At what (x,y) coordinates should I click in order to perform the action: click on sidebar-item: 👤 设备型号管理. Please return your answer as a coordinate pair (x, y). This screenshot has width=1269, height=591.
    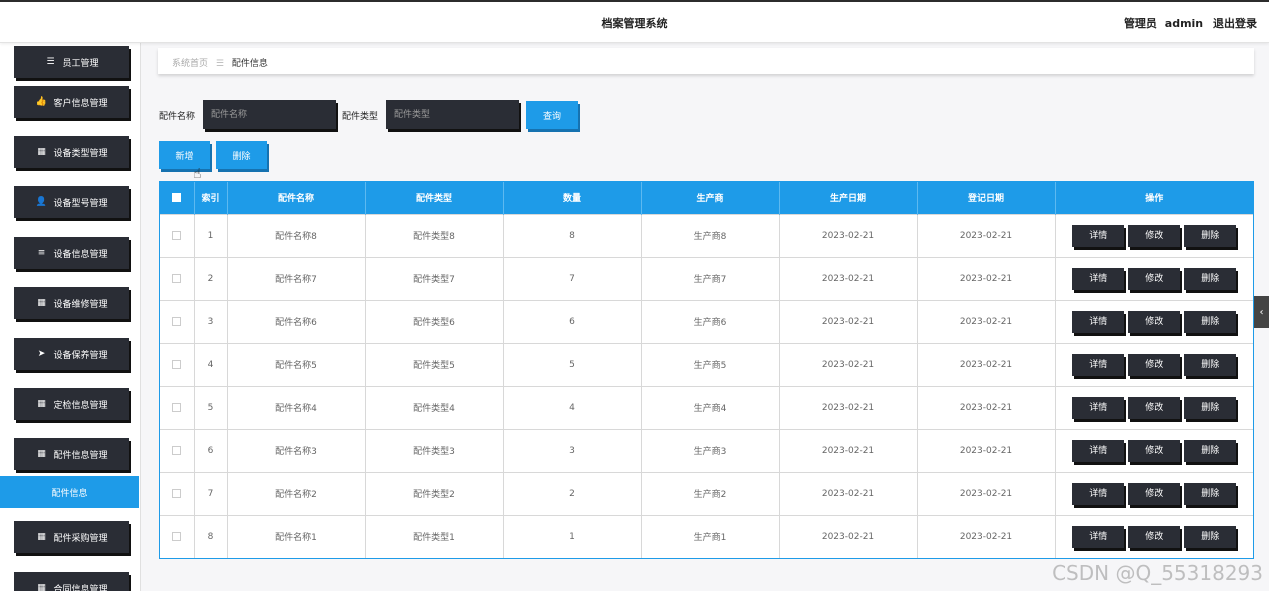
    Looking at the image, I should click on (71, 202).